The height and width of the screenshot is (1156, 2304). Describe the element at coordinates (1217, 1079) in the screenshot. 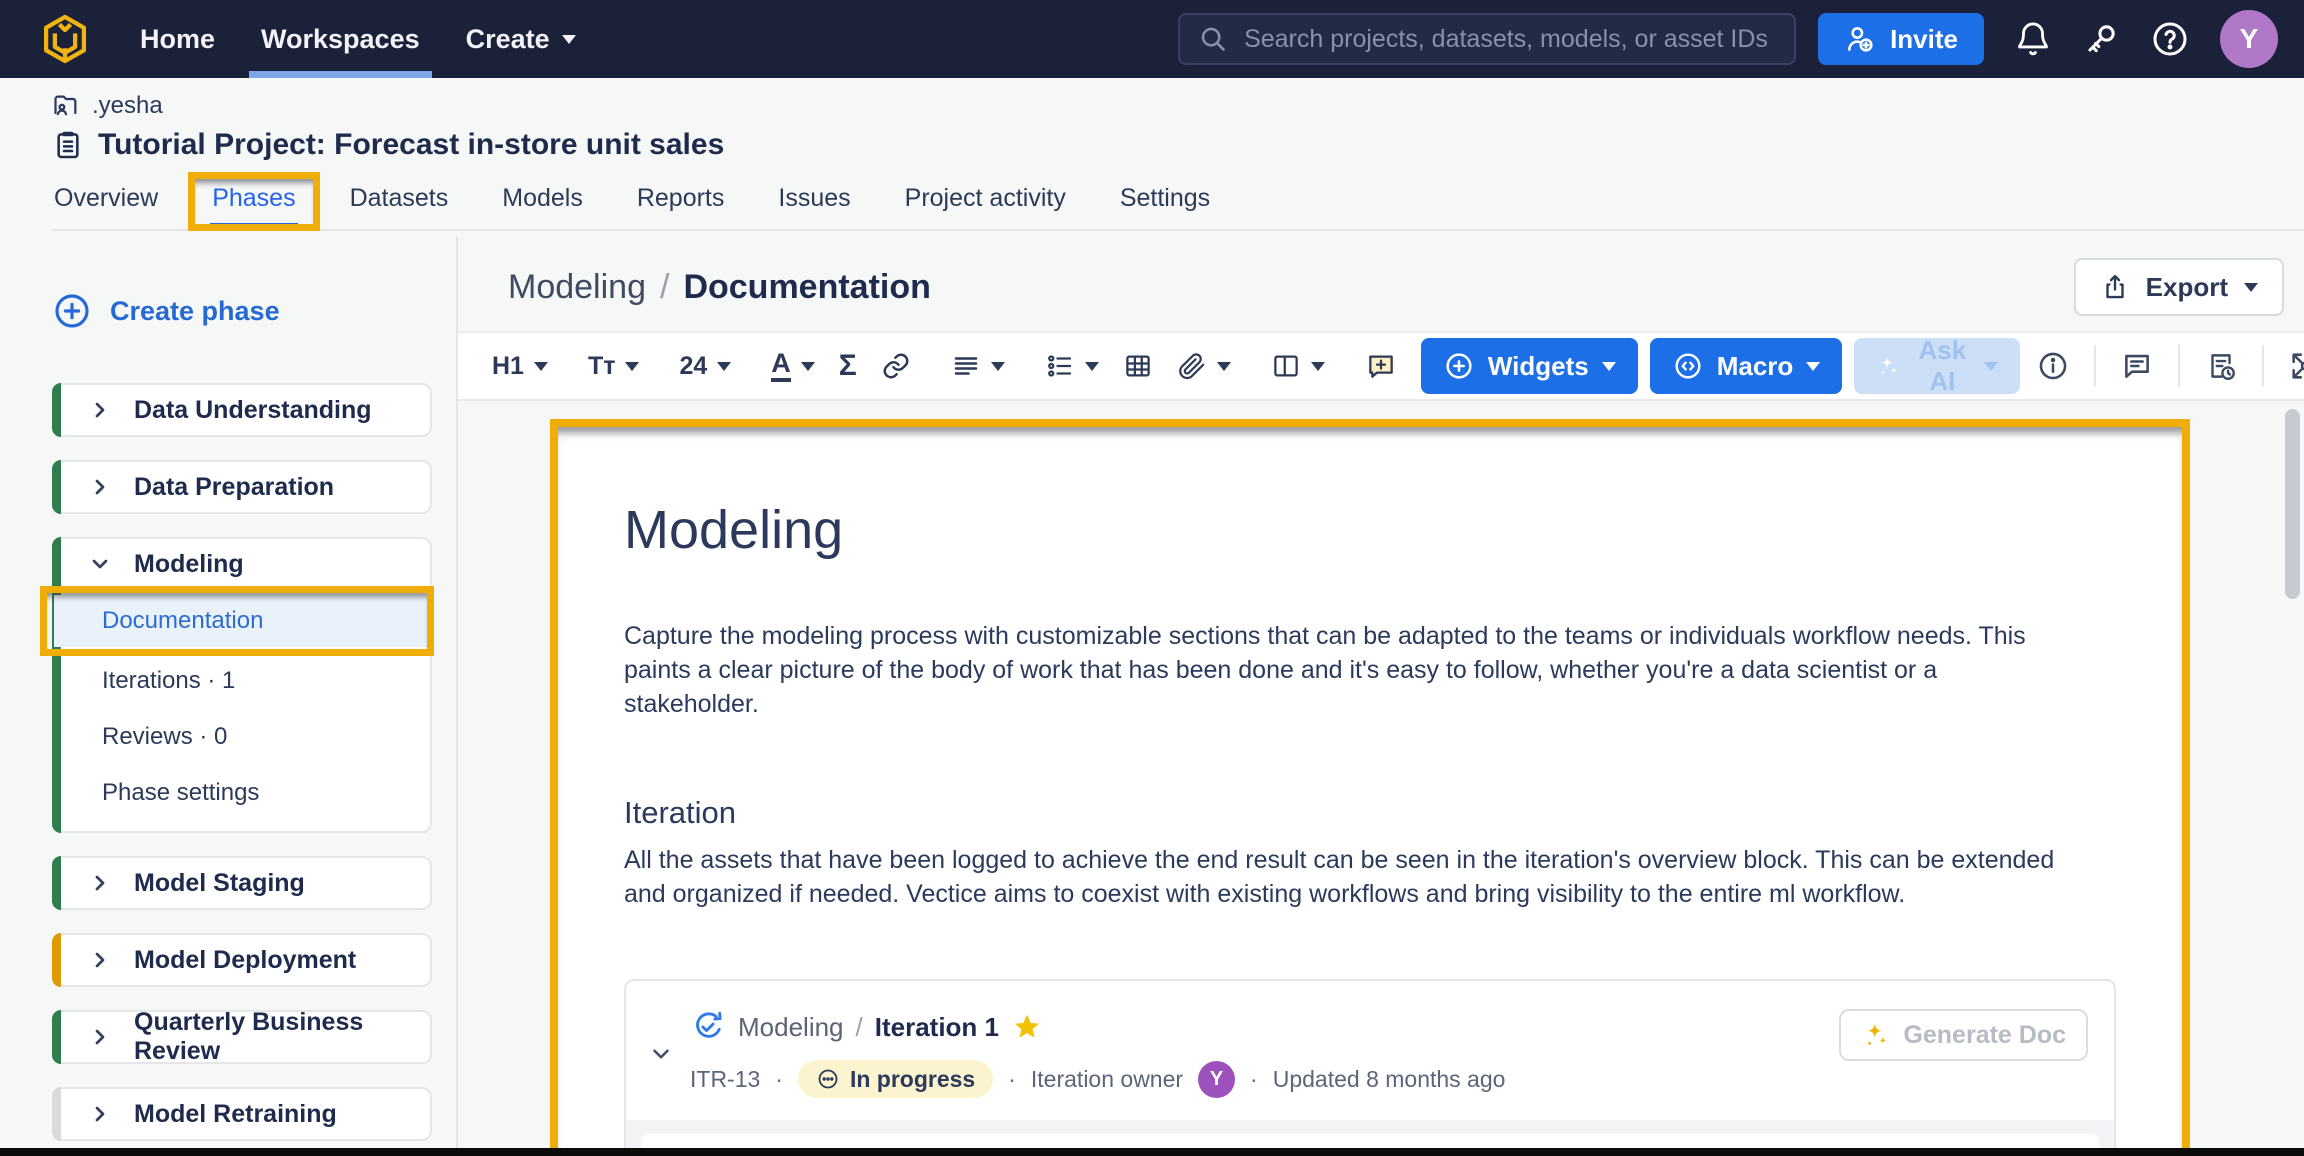

I see `owner-avatar: Y` at that location.